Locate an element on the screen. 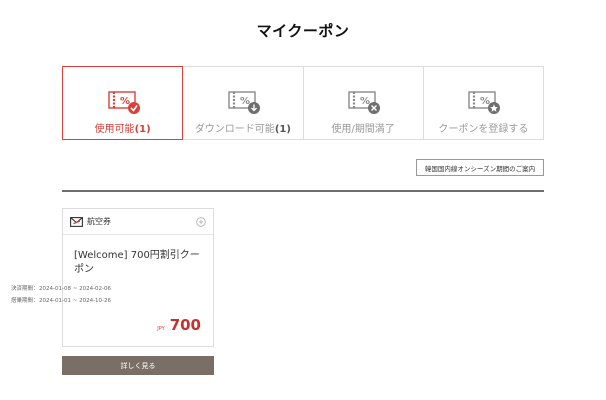 This screenshot has width=606, height=400. tab-available-label: 使用可能 is located at coordinates (114, 129).